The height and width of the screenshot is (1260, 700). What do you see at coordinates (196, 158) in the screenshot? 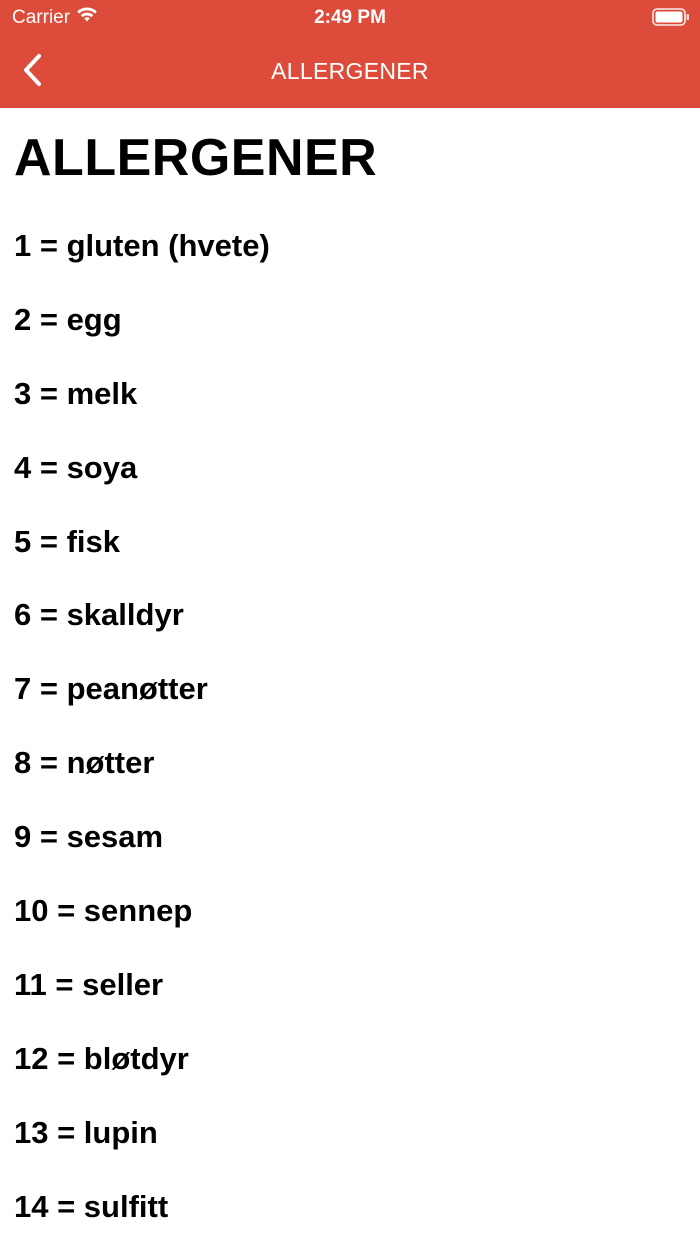
I see `page-title: ALLERGENER` at bounding box center [196, 158].